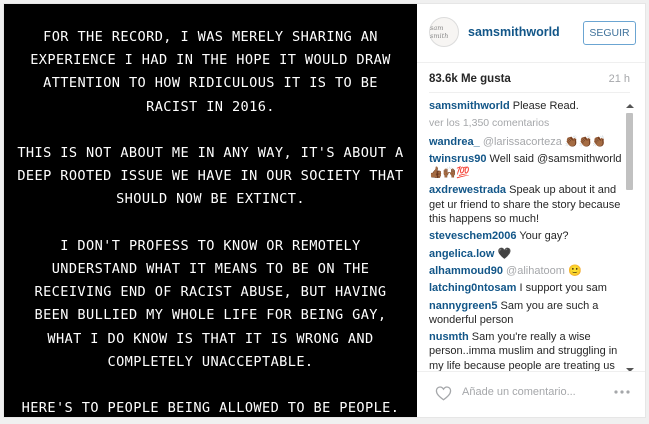 The width and height of the screenshot is (649, 424). I want to click on caption: samsmithworld Please Read., so click(531, 106).